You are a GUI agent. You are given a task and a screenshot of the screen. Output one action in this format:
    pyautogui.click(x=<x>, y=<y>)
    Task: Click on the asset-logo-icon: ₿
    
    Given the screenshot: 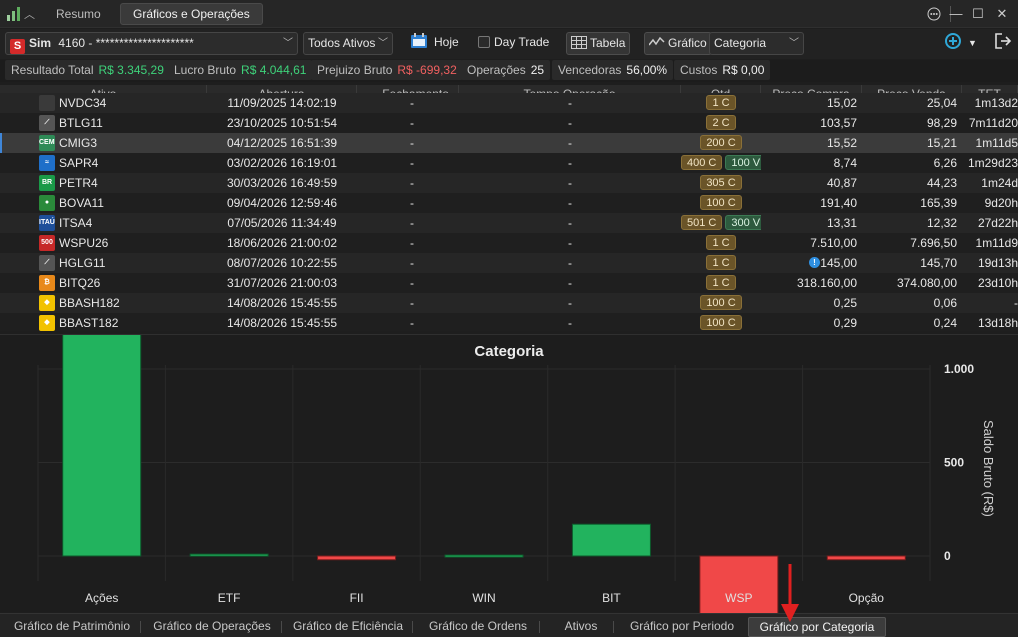 What is the action you would take?
    pyautogui.click(x=47, y=283)
    